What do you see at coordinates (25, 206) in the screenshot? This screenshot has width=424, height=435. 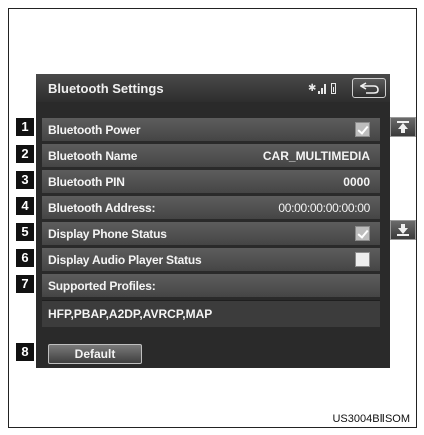 I see `callout-4: 4` at bounding box center [25, 206].